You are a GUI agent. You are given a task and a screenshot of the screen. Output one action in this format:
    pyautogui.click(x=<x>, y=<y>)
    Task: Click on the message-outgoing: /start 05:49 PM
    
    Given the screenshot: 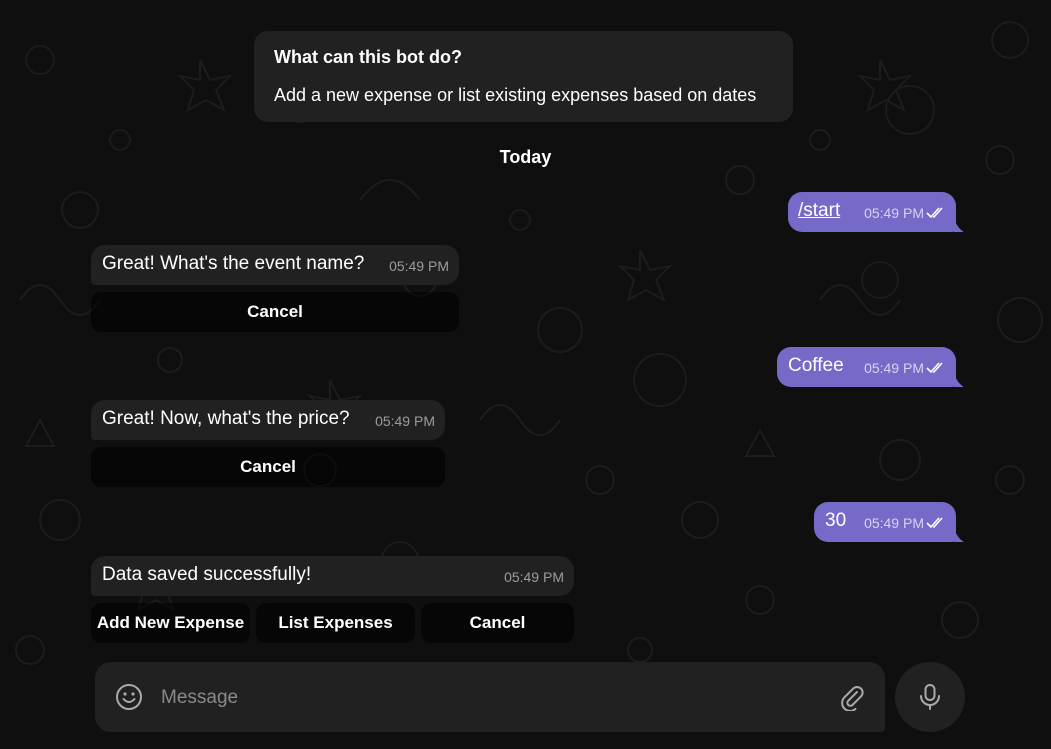 What is the action you would take?
    pyautogui.click(x=872, y=212)
    